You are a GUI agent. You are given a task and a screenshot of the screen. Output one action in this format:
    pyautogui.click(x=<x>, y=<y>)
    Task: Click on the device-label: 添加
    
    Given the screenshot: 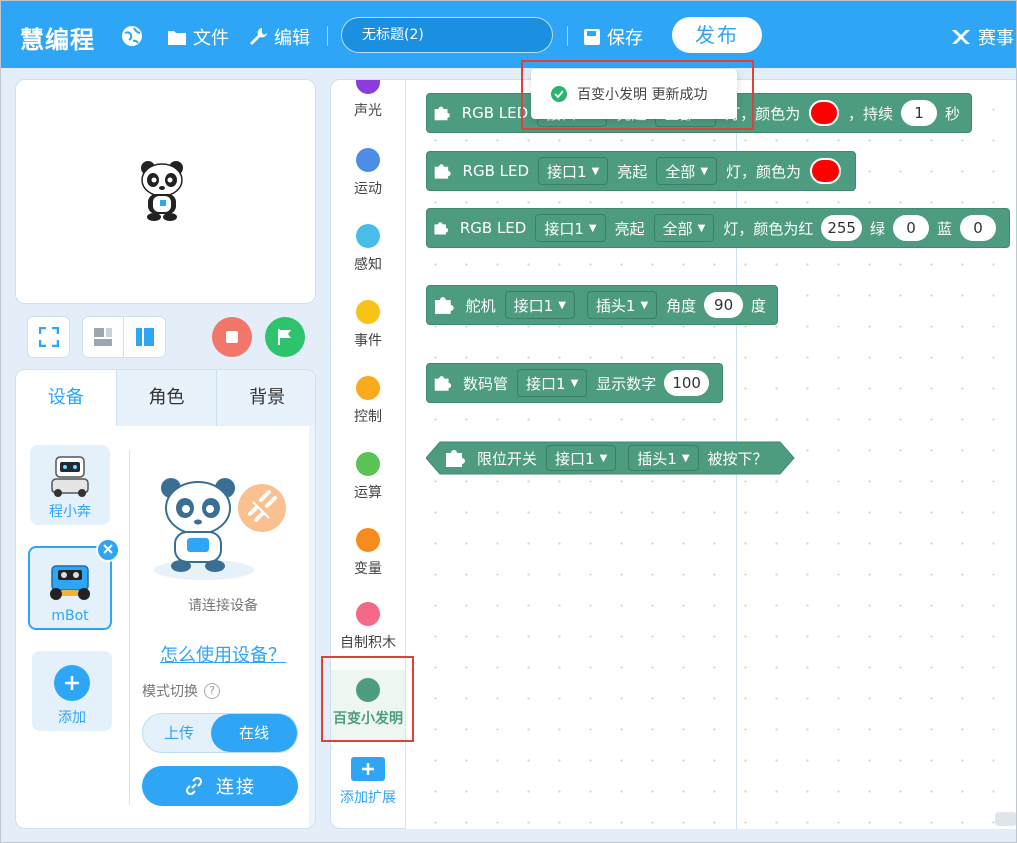 What is the action you would take?
    pyautogui.click(x=72, y=718)
    